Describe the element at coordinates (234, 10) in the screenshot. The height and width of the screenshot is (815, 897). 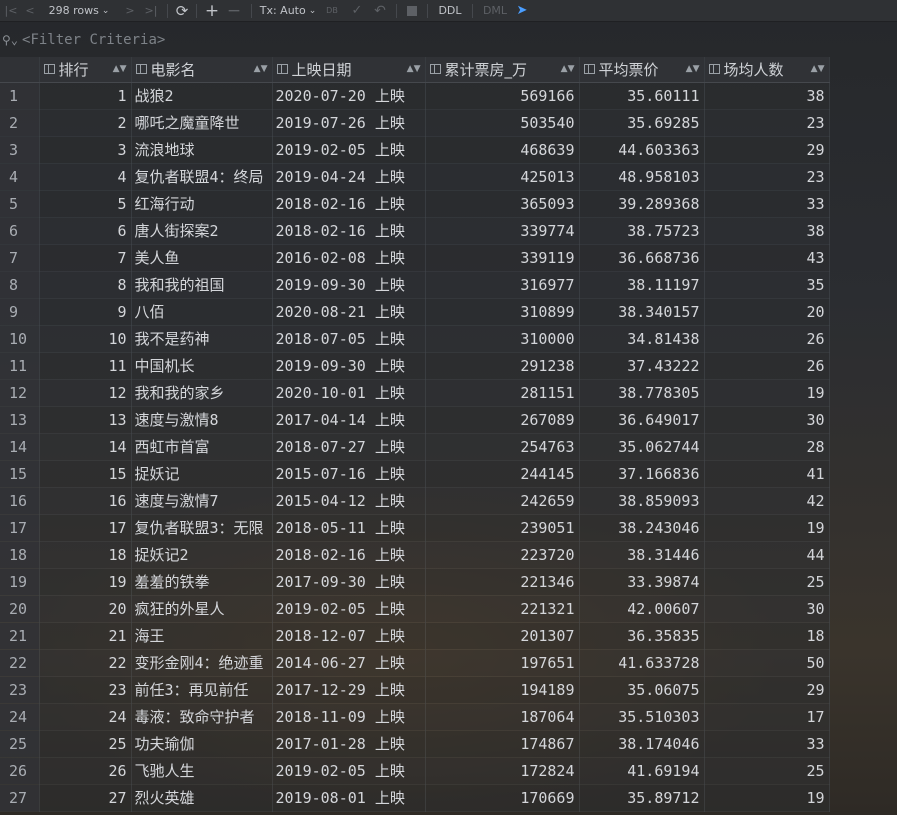
I see `delete-row-icon: −` at that location.